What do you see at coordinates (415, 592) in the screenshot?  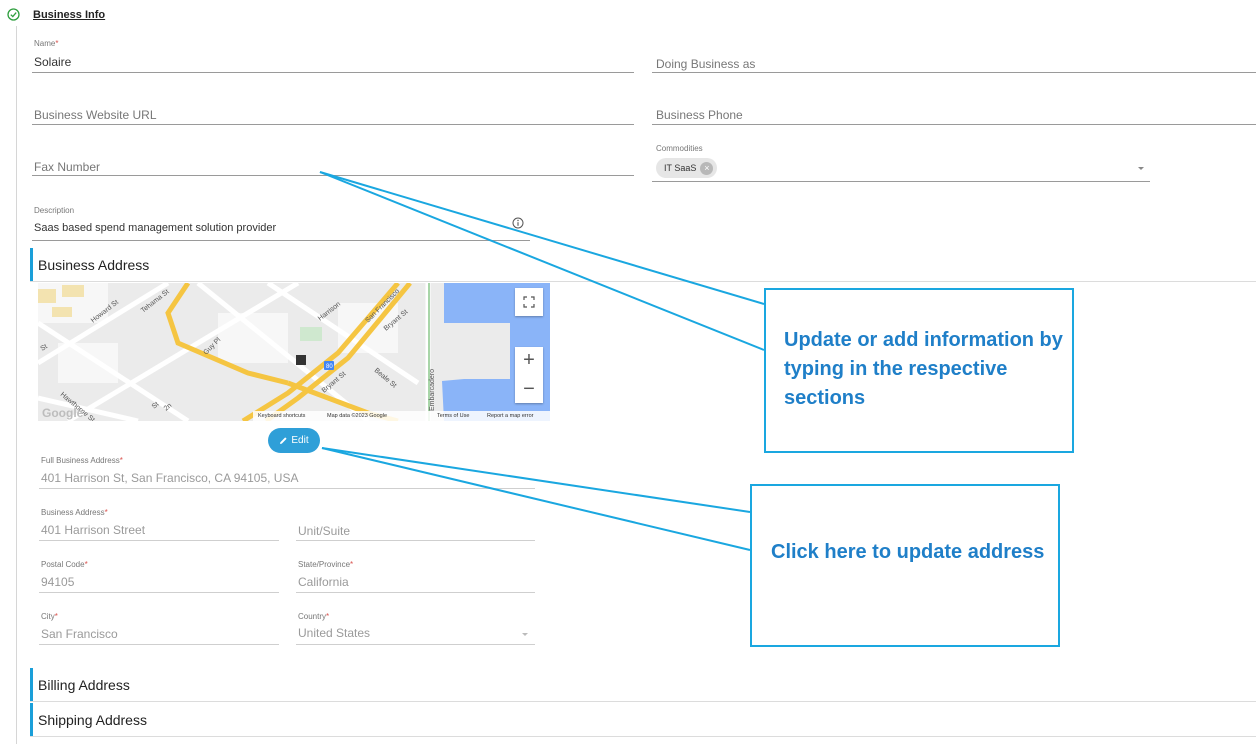 I see `state-underline` at bounding box center [415, 592].